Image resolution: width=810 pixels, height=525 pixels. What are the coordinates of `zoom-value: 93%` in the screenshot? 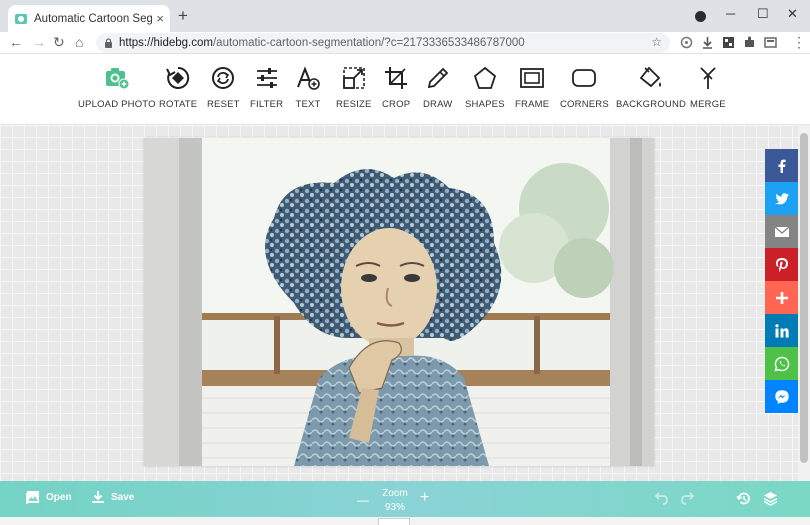 It's located at (394, 507).